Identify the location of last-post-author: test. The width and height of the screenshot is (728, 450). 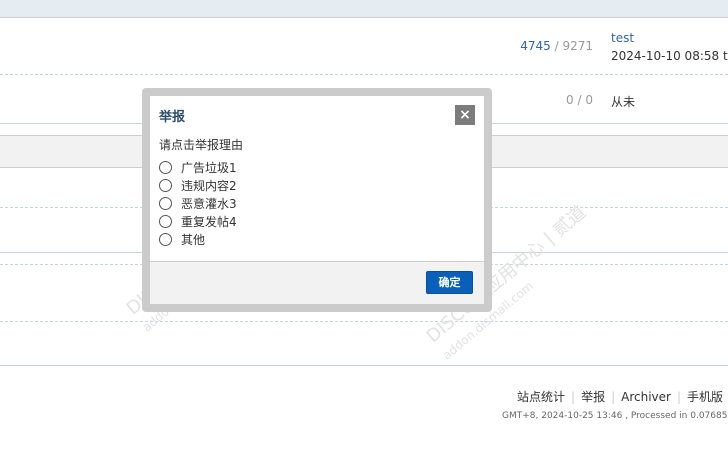
(622, 38).